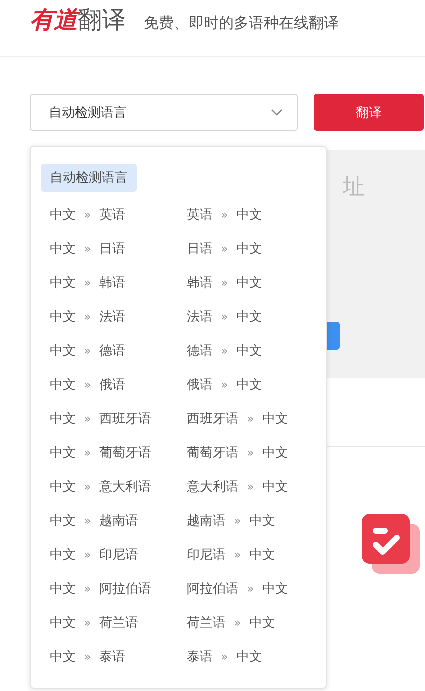  What do you see at coordinates (246, 657) in the screenshot?
I see `language-pair-option: 泰语 » 中文` at bounding box center [246, 657].